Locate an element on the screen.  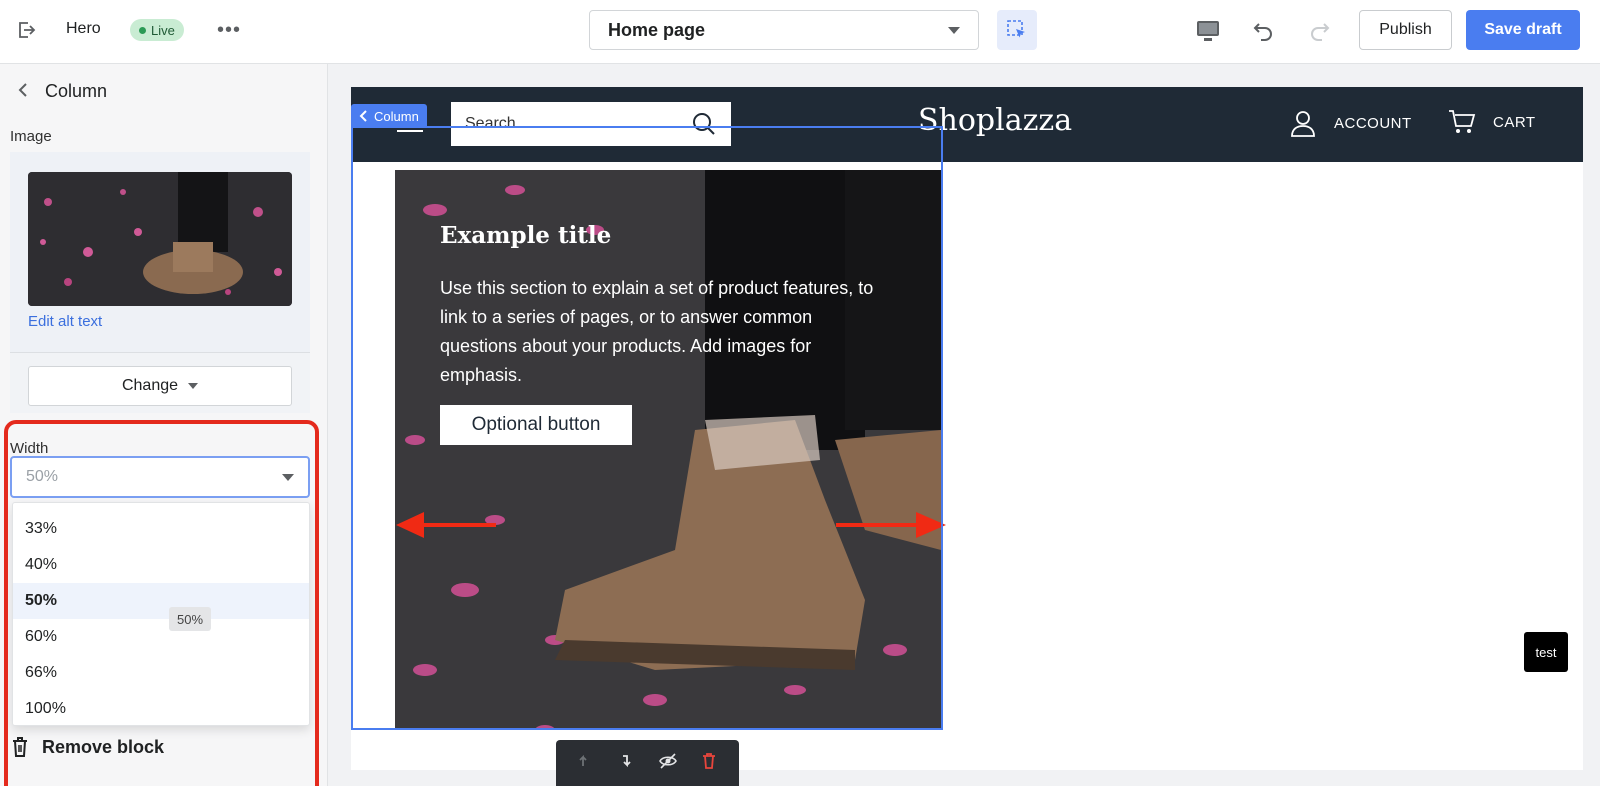
trash-icon is located at coordinates (20, 747).